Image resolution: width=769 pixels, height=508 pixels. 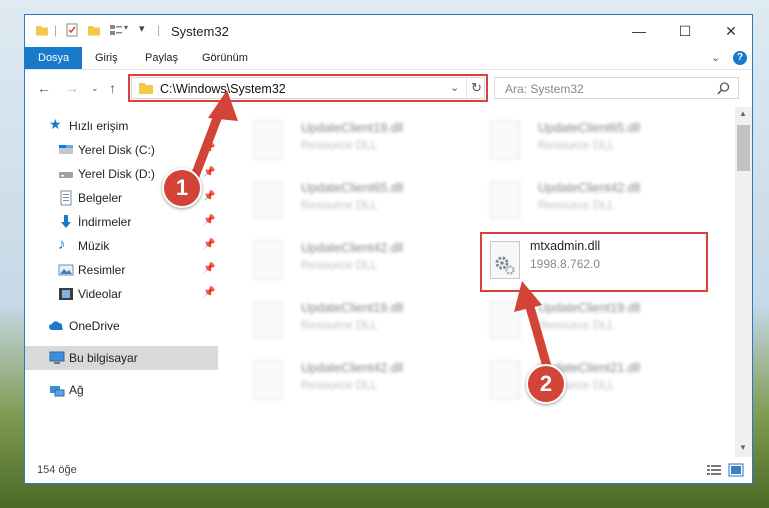 What do you see at coordinates (538, 335) in the screenshot?
I see `arrow-2-shaft` at bounding box center [538, 335].